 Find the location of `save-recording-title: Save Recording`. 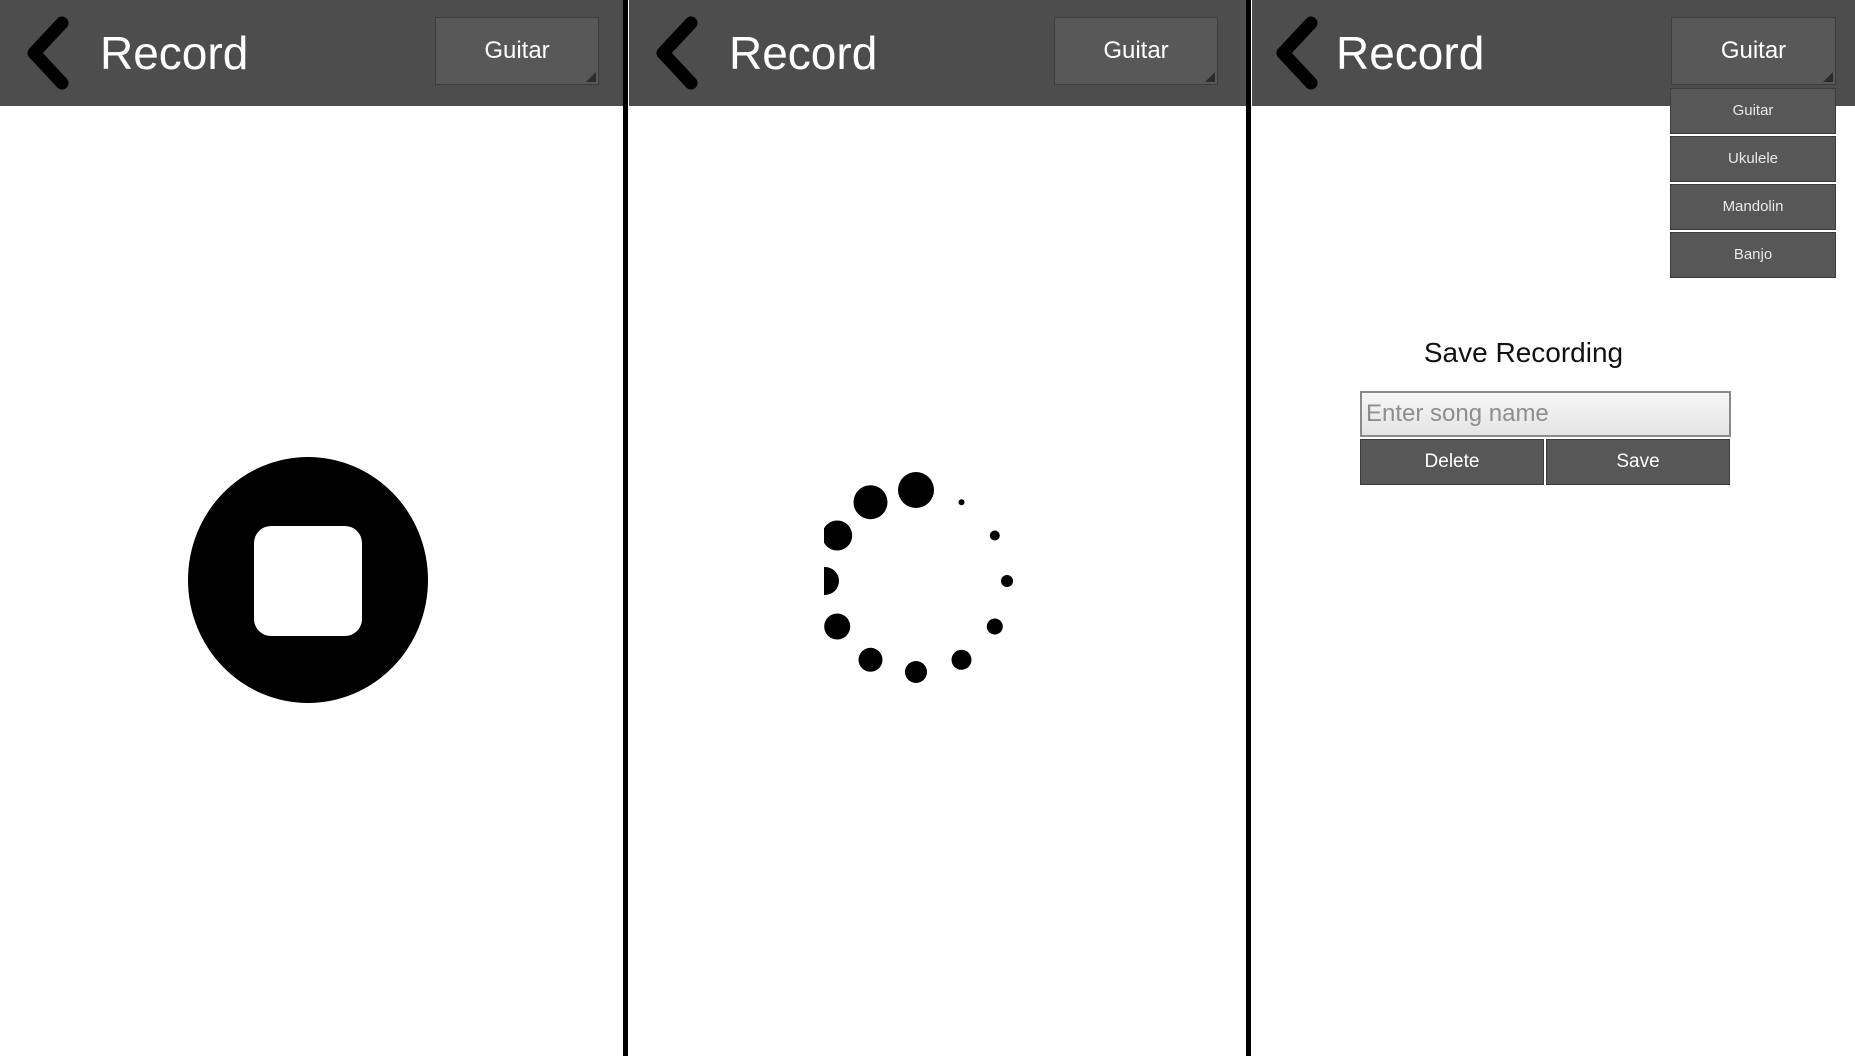

save-recording-title: Save Recording is located at coordinates (1523, 352).